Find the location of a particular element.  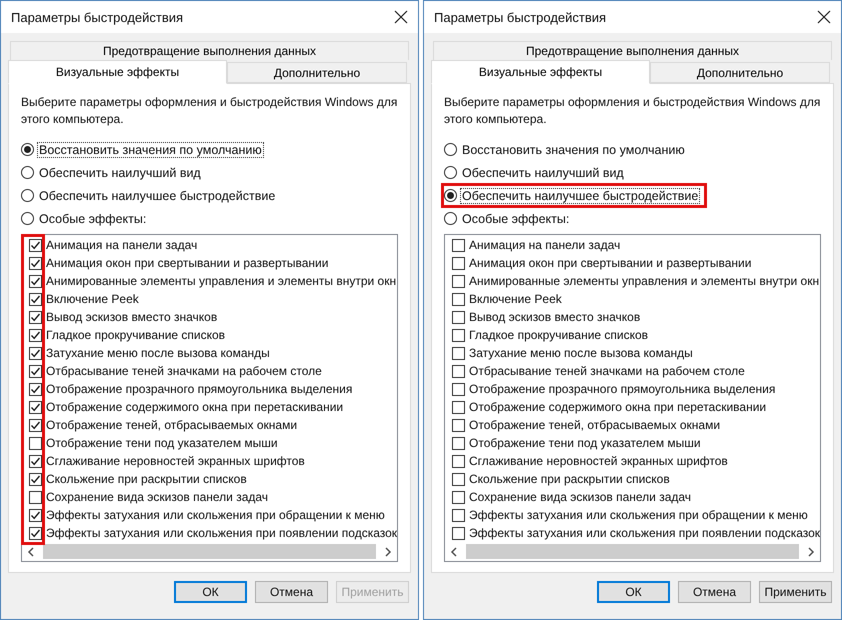

dialog-button: Применить is located at coordinates (795, 592).